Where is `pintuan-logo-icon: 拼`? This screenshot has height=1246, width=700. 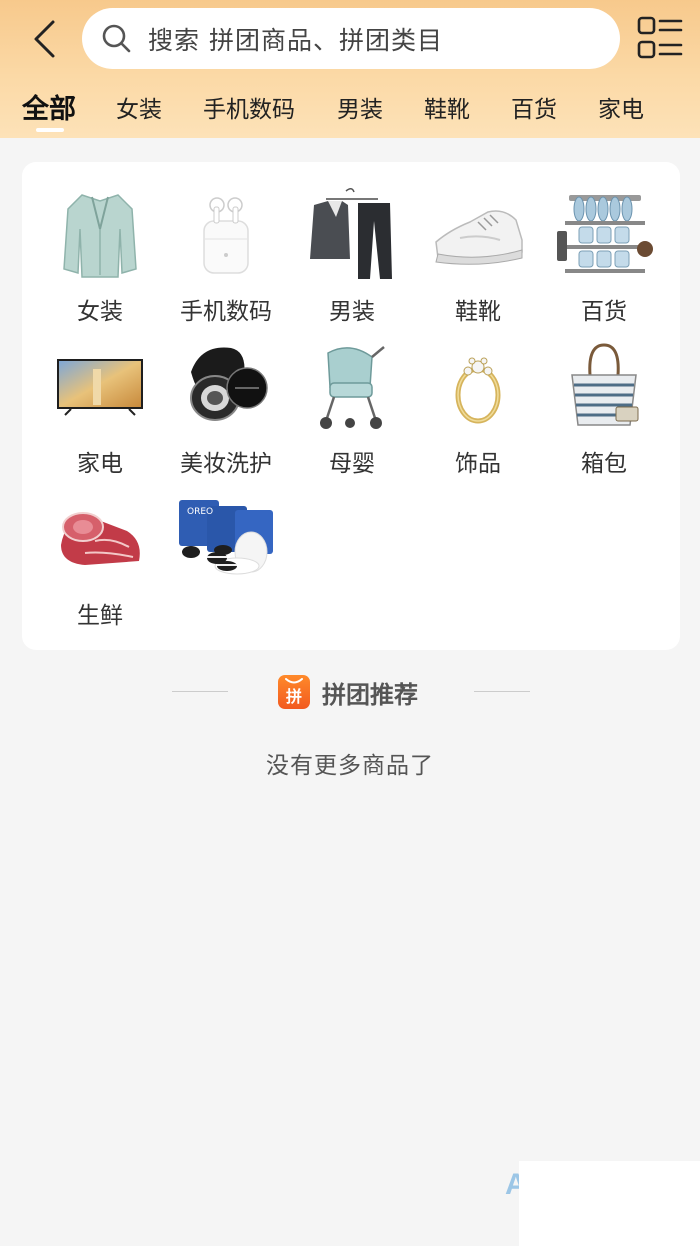 pintuan-logo-icon: 拼 is located at coordinates (294, 692).